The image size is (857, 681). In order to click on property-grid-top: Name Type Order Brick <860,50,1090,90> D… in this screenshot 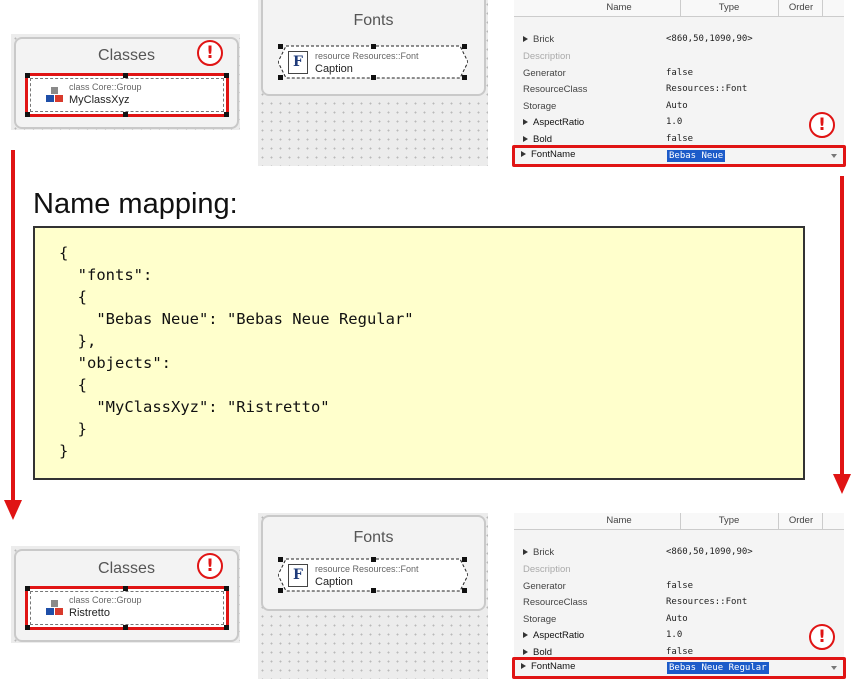, I will do `click(679, 83)`.